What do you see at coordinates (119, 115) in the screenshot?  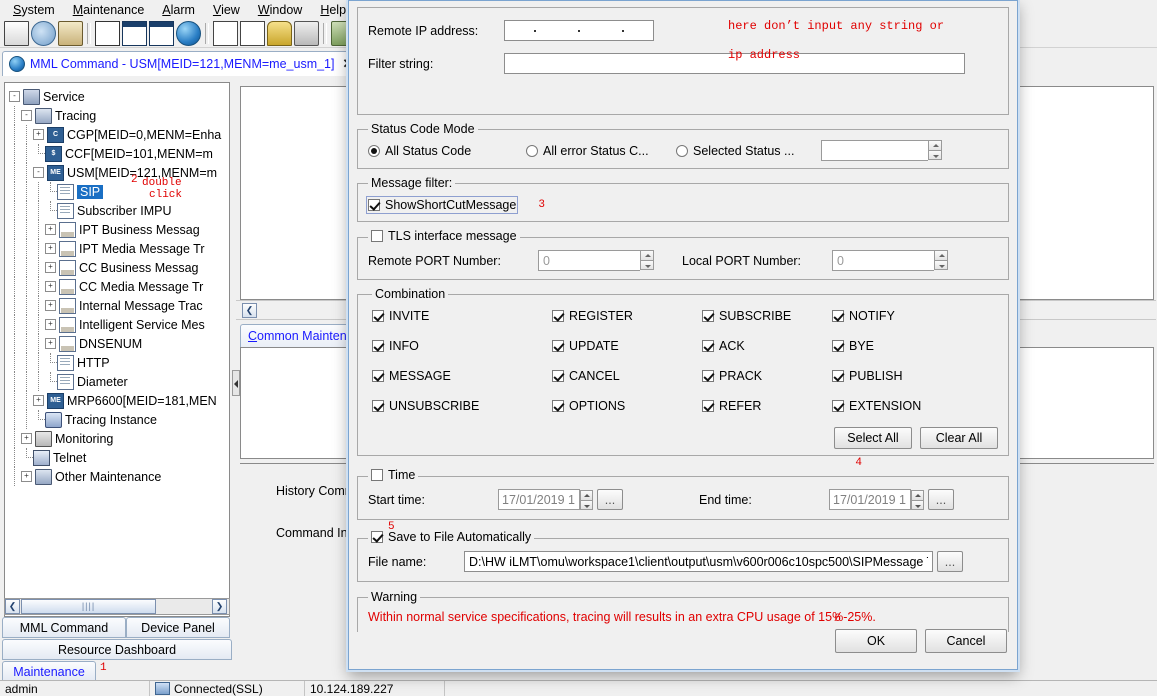 I see `tree-item: - Tracing` at bounding box center [119, 115].